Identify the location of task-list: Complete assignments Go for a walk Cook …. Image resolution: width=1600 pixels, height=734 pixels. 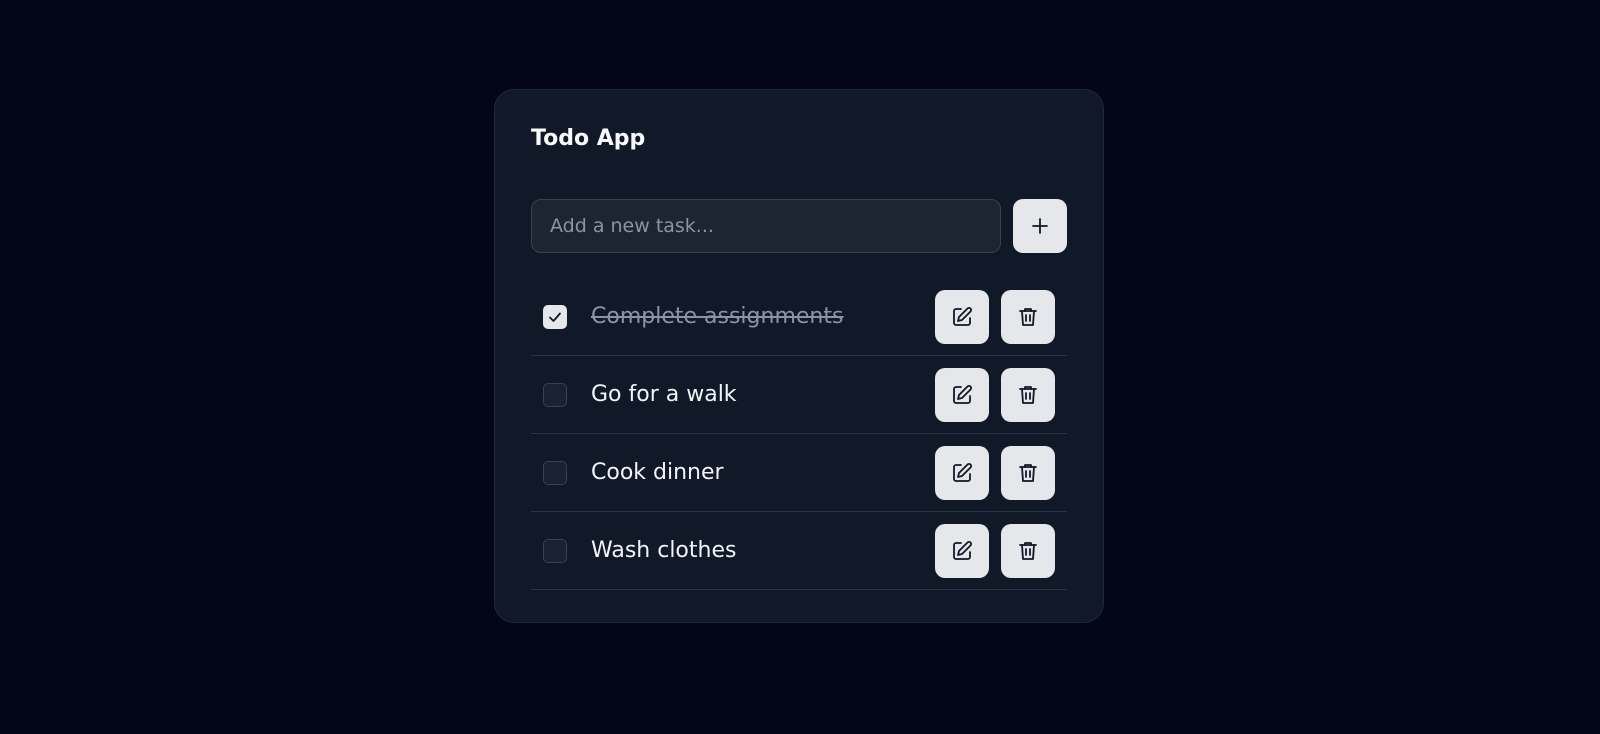
(799, 434).